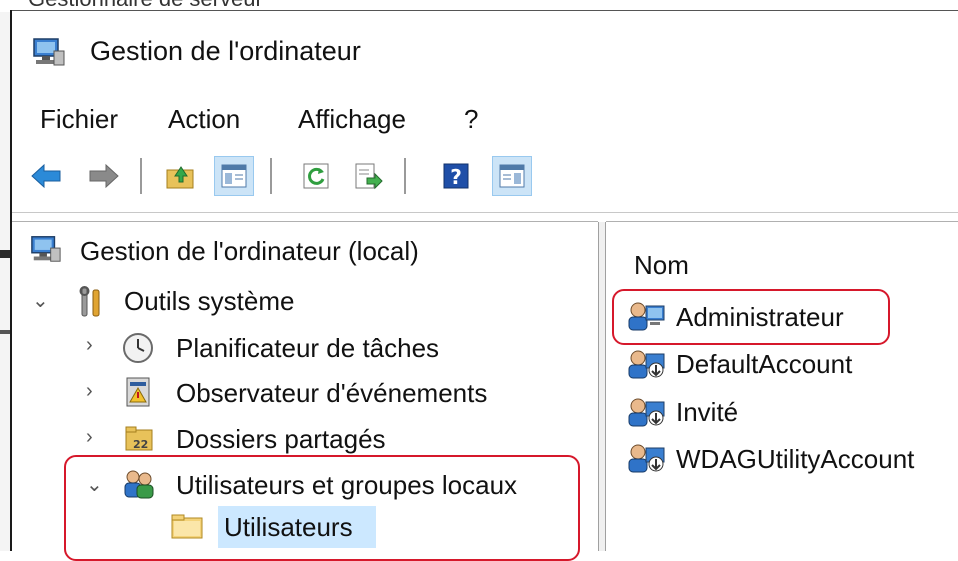 The height and width of the screenshot is (561, 958). What do you see at coordinates (316, 176) in the screenshot?
I see `refresh-icon` at bounding box center [316, 176].